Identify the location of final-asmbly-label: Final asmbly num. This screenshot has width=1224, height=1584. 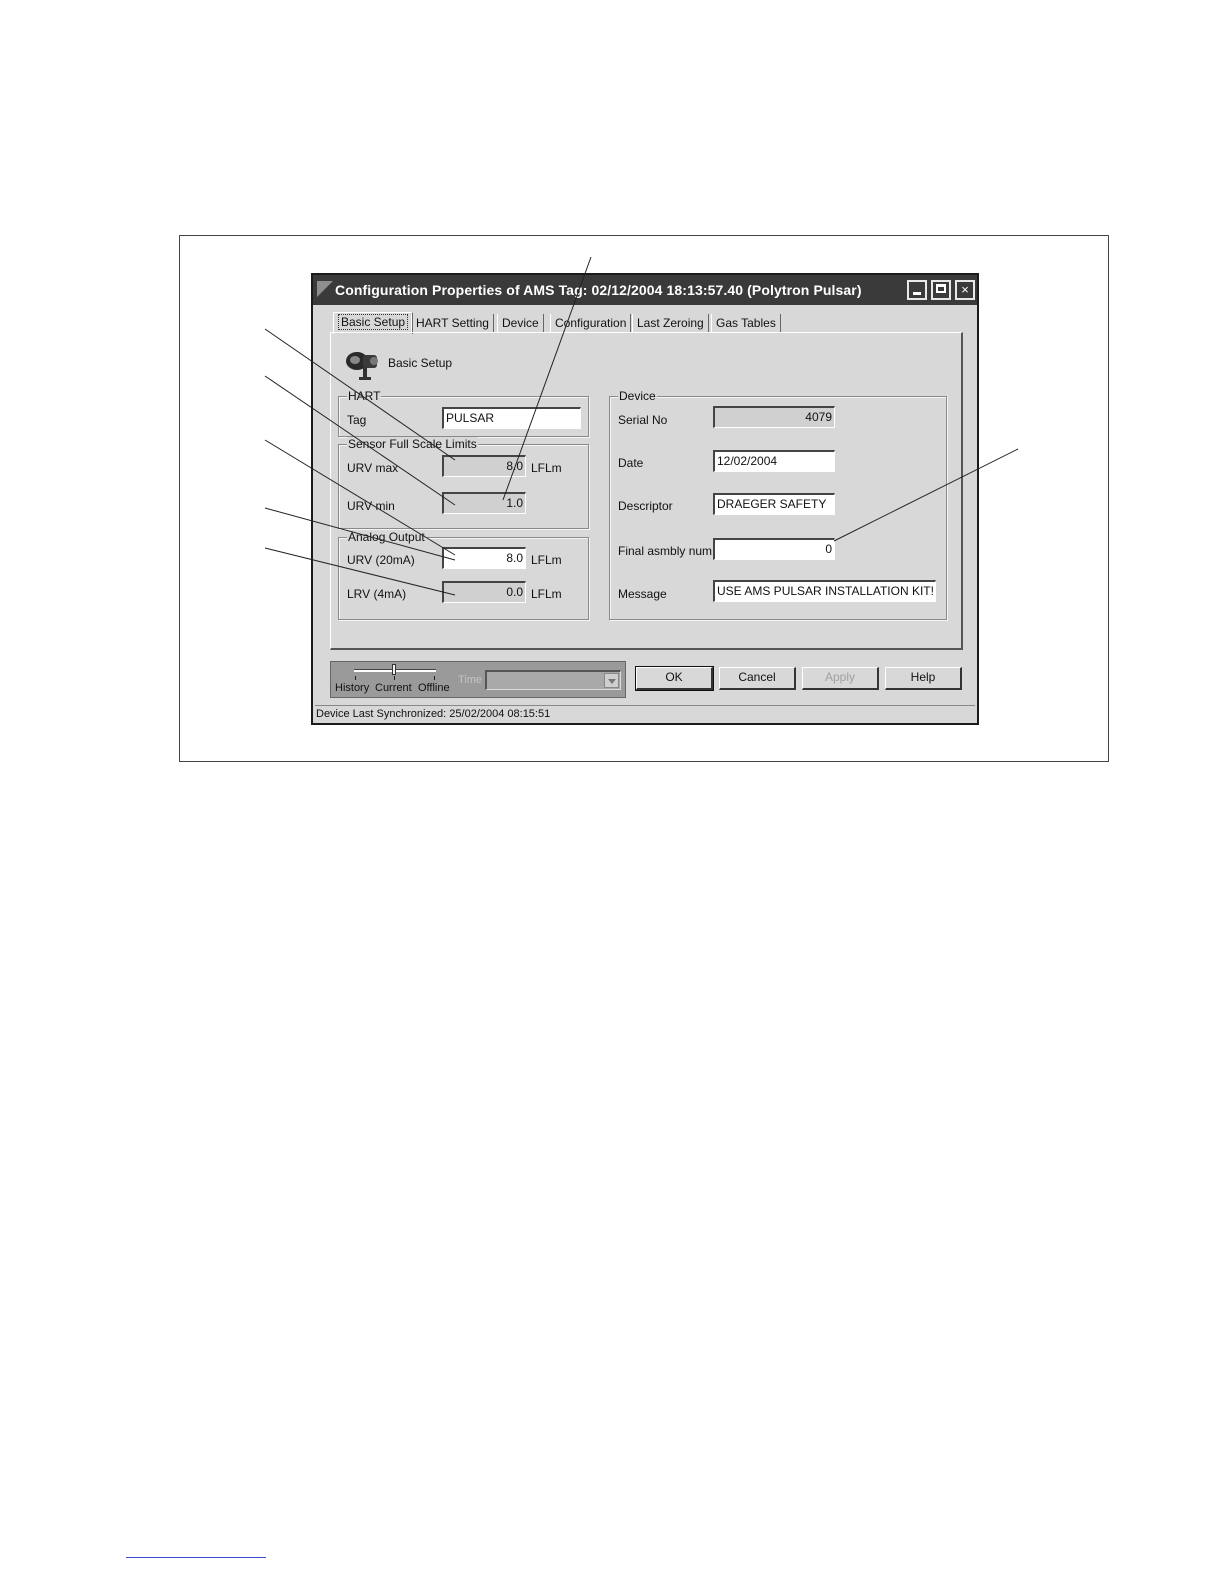
(665, 551).